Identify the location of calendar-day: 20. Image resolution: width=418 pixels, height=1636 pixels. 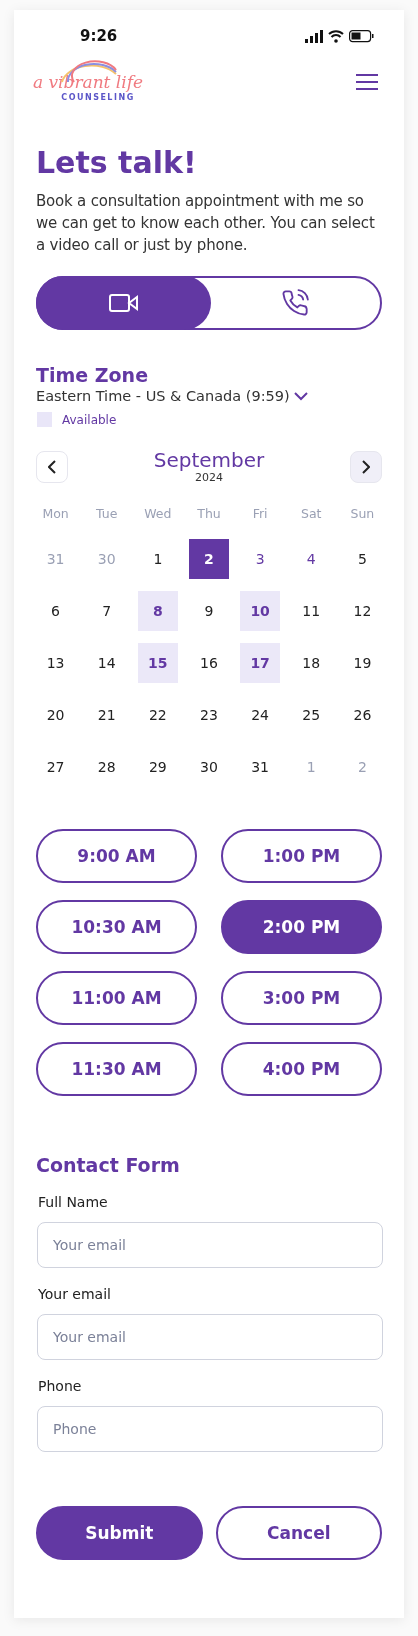
(55, 715).